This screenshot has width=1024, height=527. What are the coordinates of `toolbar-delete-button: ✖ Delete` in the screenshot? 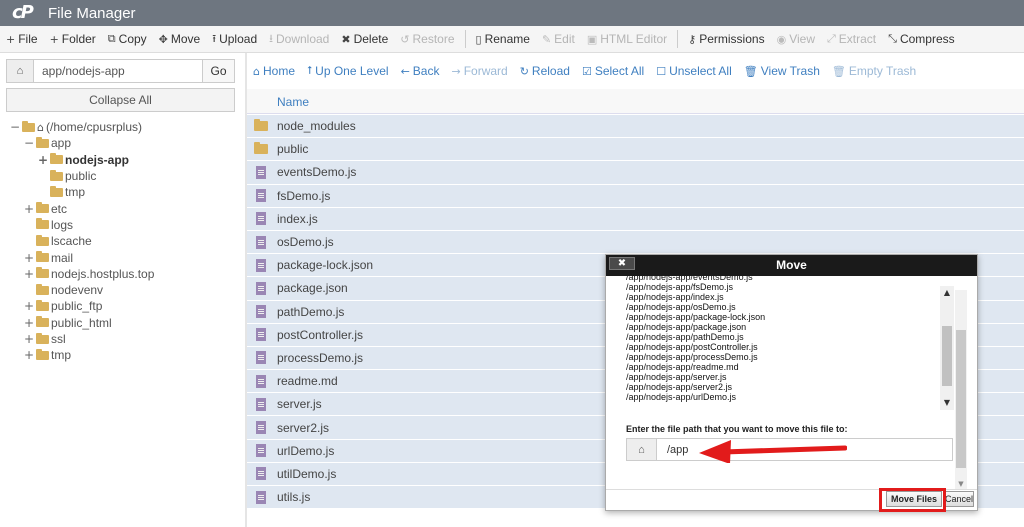 It's located at (364, 39).